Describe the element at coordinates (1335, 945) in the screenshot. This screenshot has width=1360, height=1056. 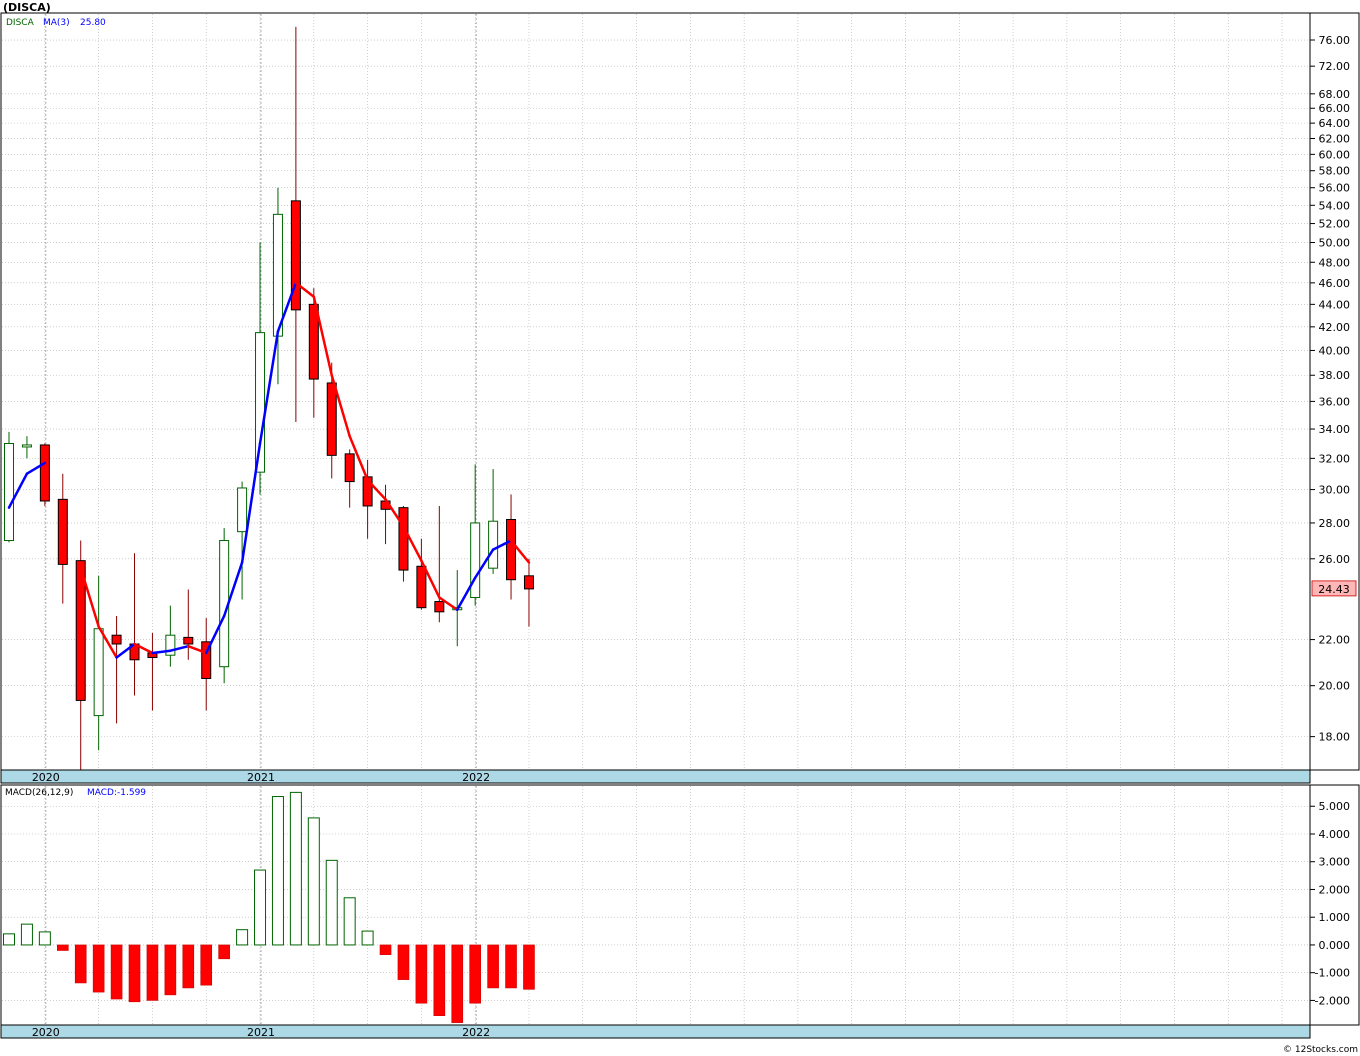
I see `macd-tick-label: 0.000` at that location.